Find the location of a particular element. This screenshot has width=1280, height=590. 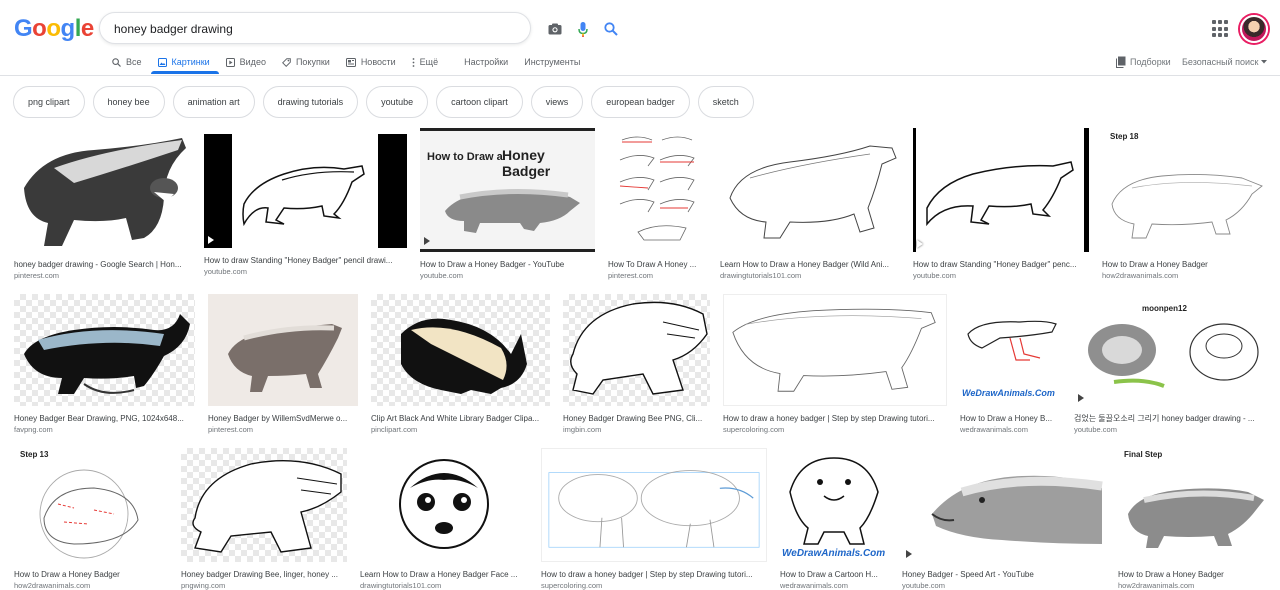

image-result: How To Draw A Honey ... pinterest.com is located at coordinates (657, 204).